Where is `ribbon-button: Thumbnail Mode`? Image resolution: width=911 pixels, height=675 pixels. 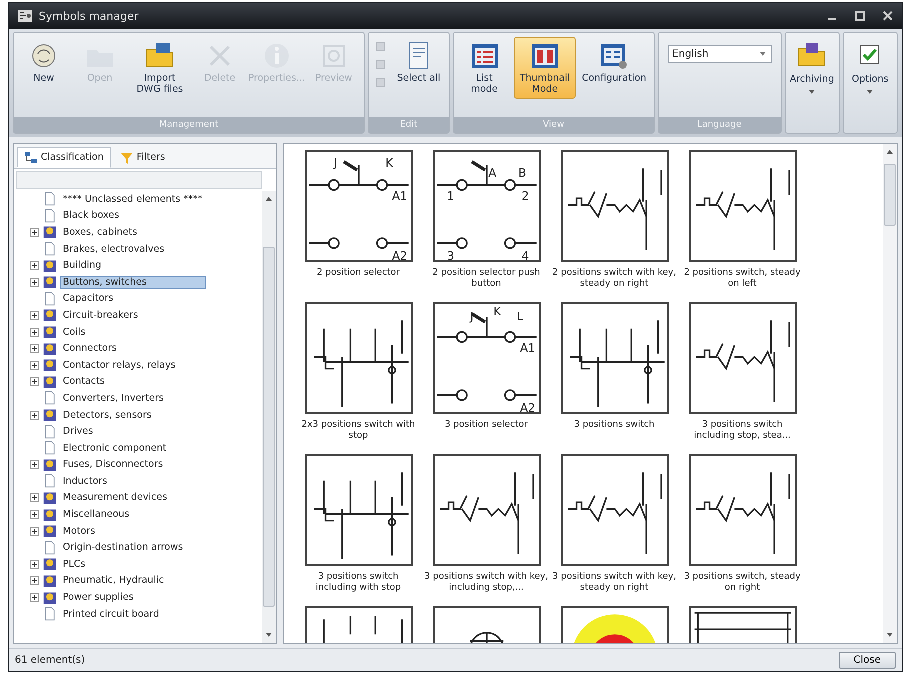 ribbon-button: Thumbnail Mode is located at coordinates (545, 68).